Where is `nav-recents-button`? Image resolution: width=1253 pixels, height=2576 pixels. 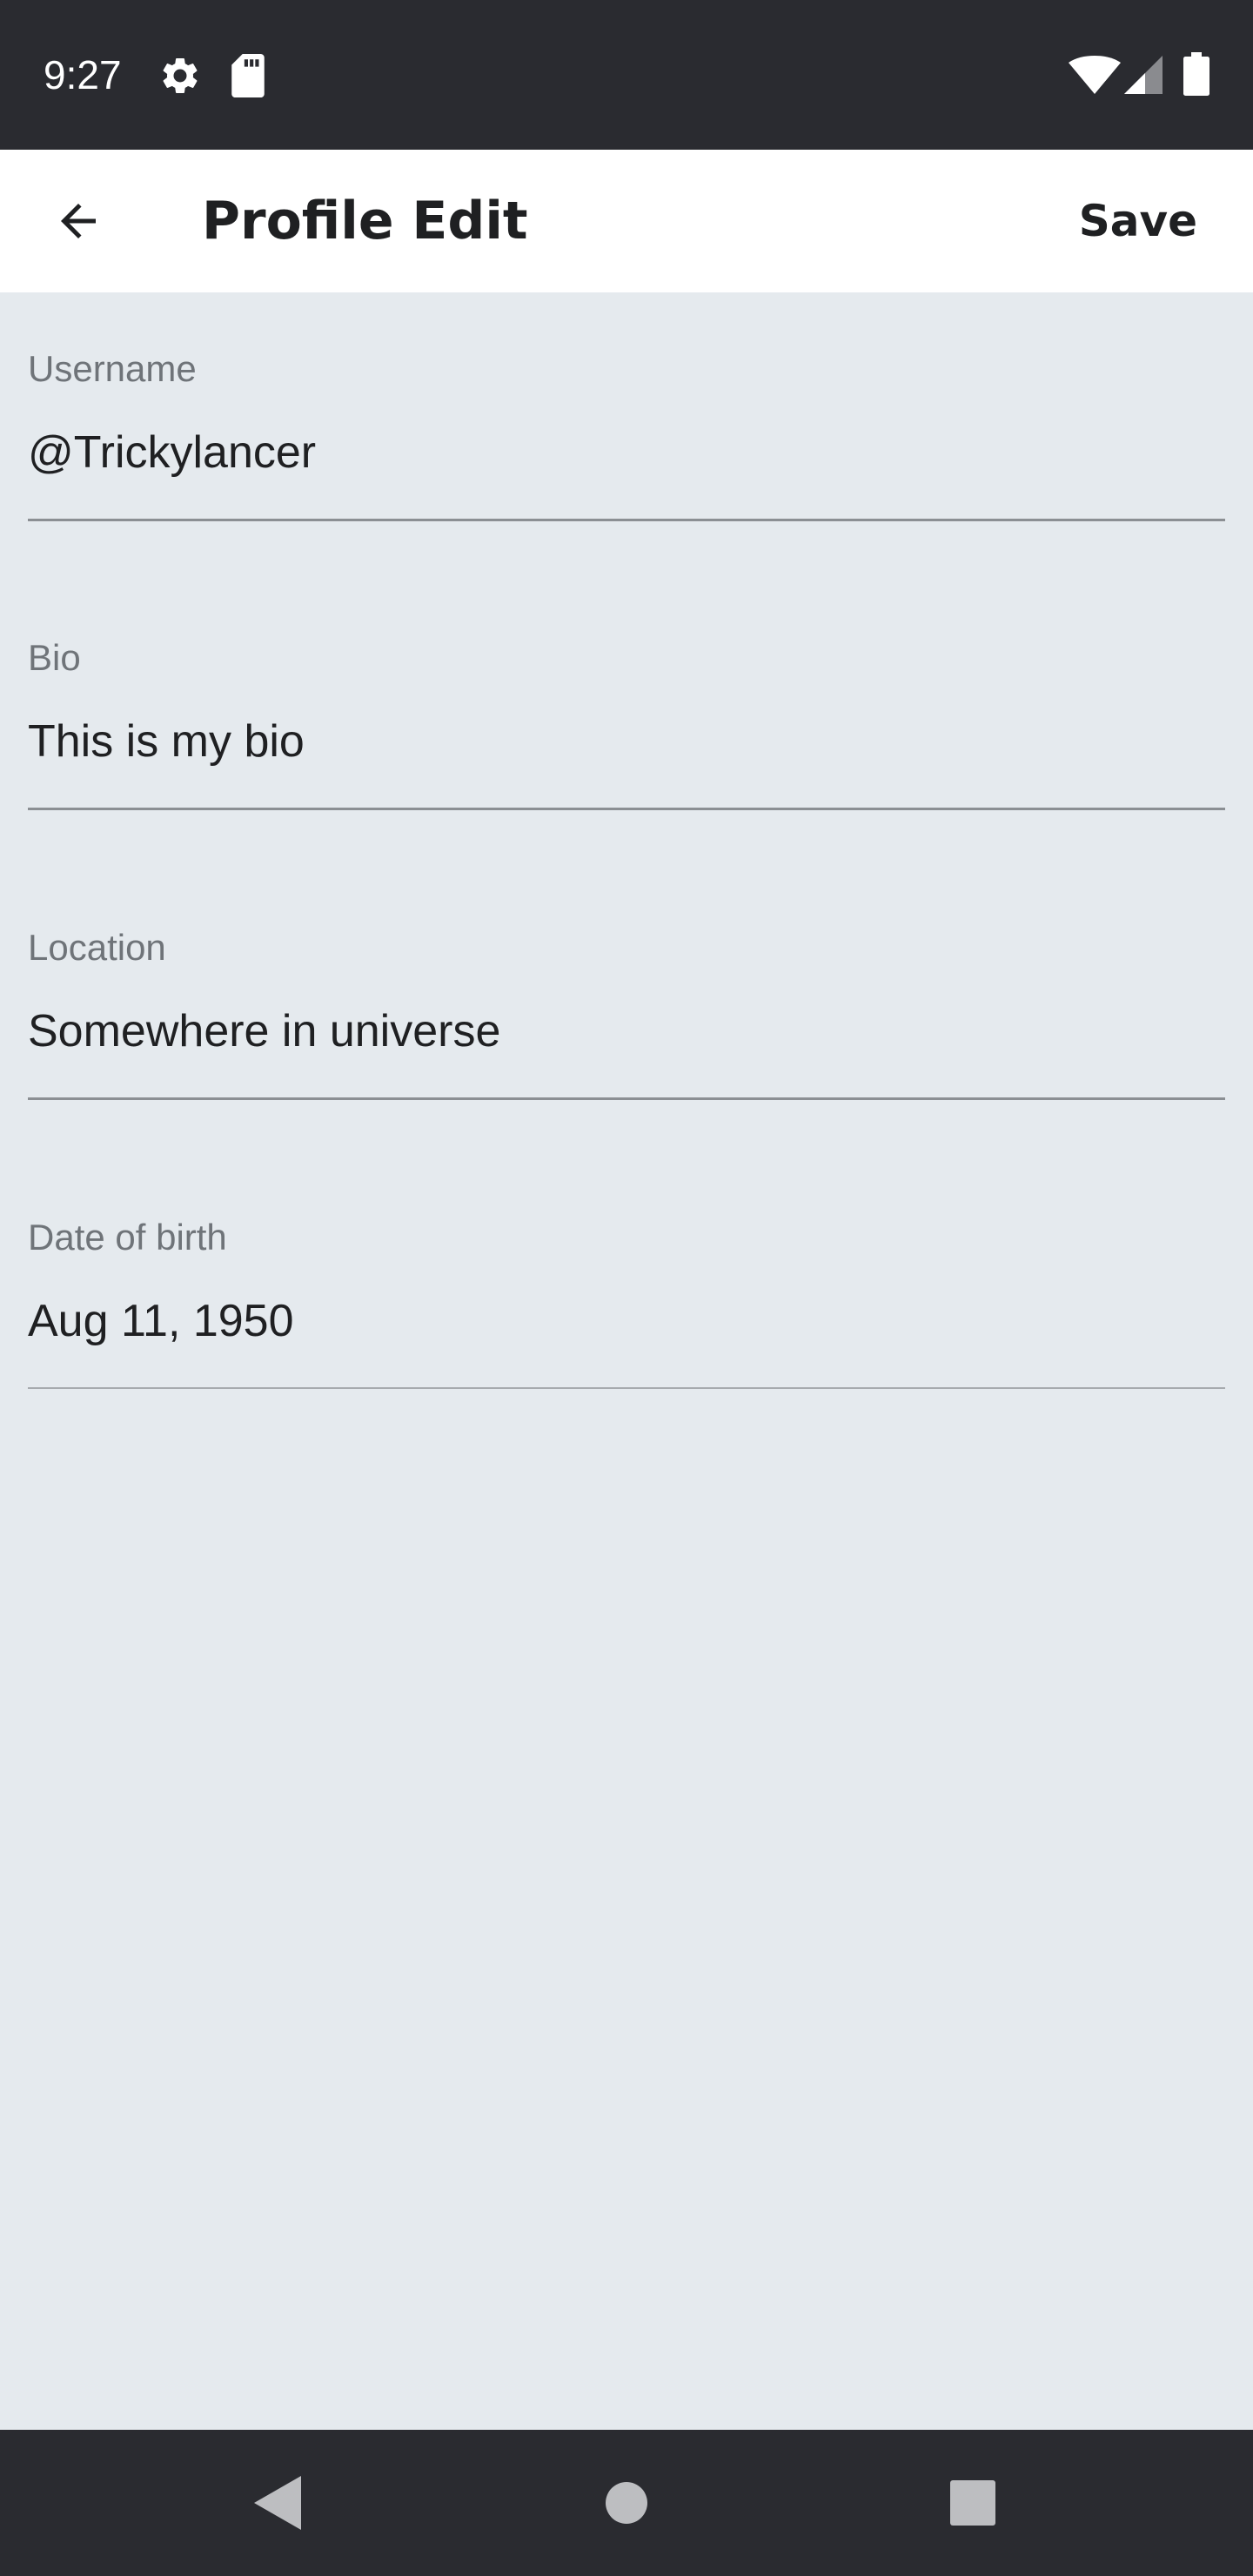 nav-recents-button is located at coordinates (972, 2502).